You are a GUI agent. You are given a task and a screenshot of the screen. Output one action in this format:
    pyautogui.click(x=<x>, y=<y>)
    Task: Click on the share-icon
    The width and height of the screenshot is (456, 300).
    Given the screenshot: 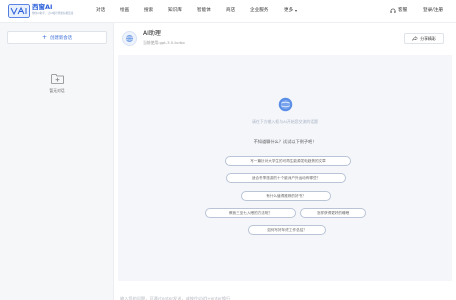 What is the action you would take?
    pyautogui.click(x=415, y=38)
    